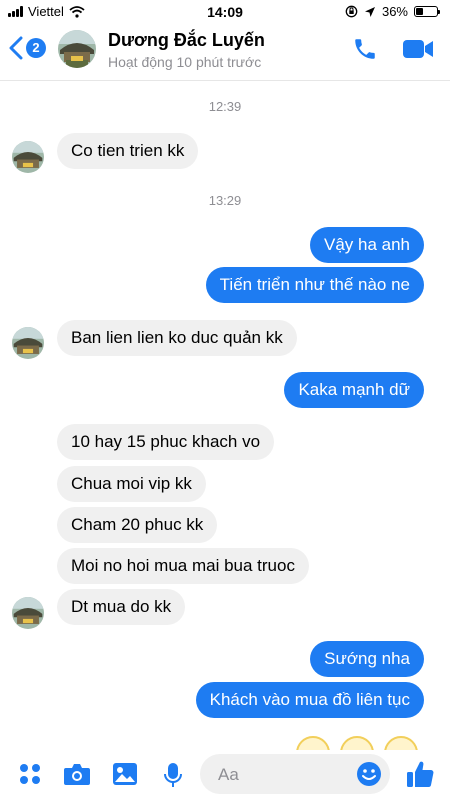  What do you see at coordinates (354, 390) in the screenshot?
I see `message-bubble-outgoing: Kaka mạnh dữ` at bounding box center [354, 390].